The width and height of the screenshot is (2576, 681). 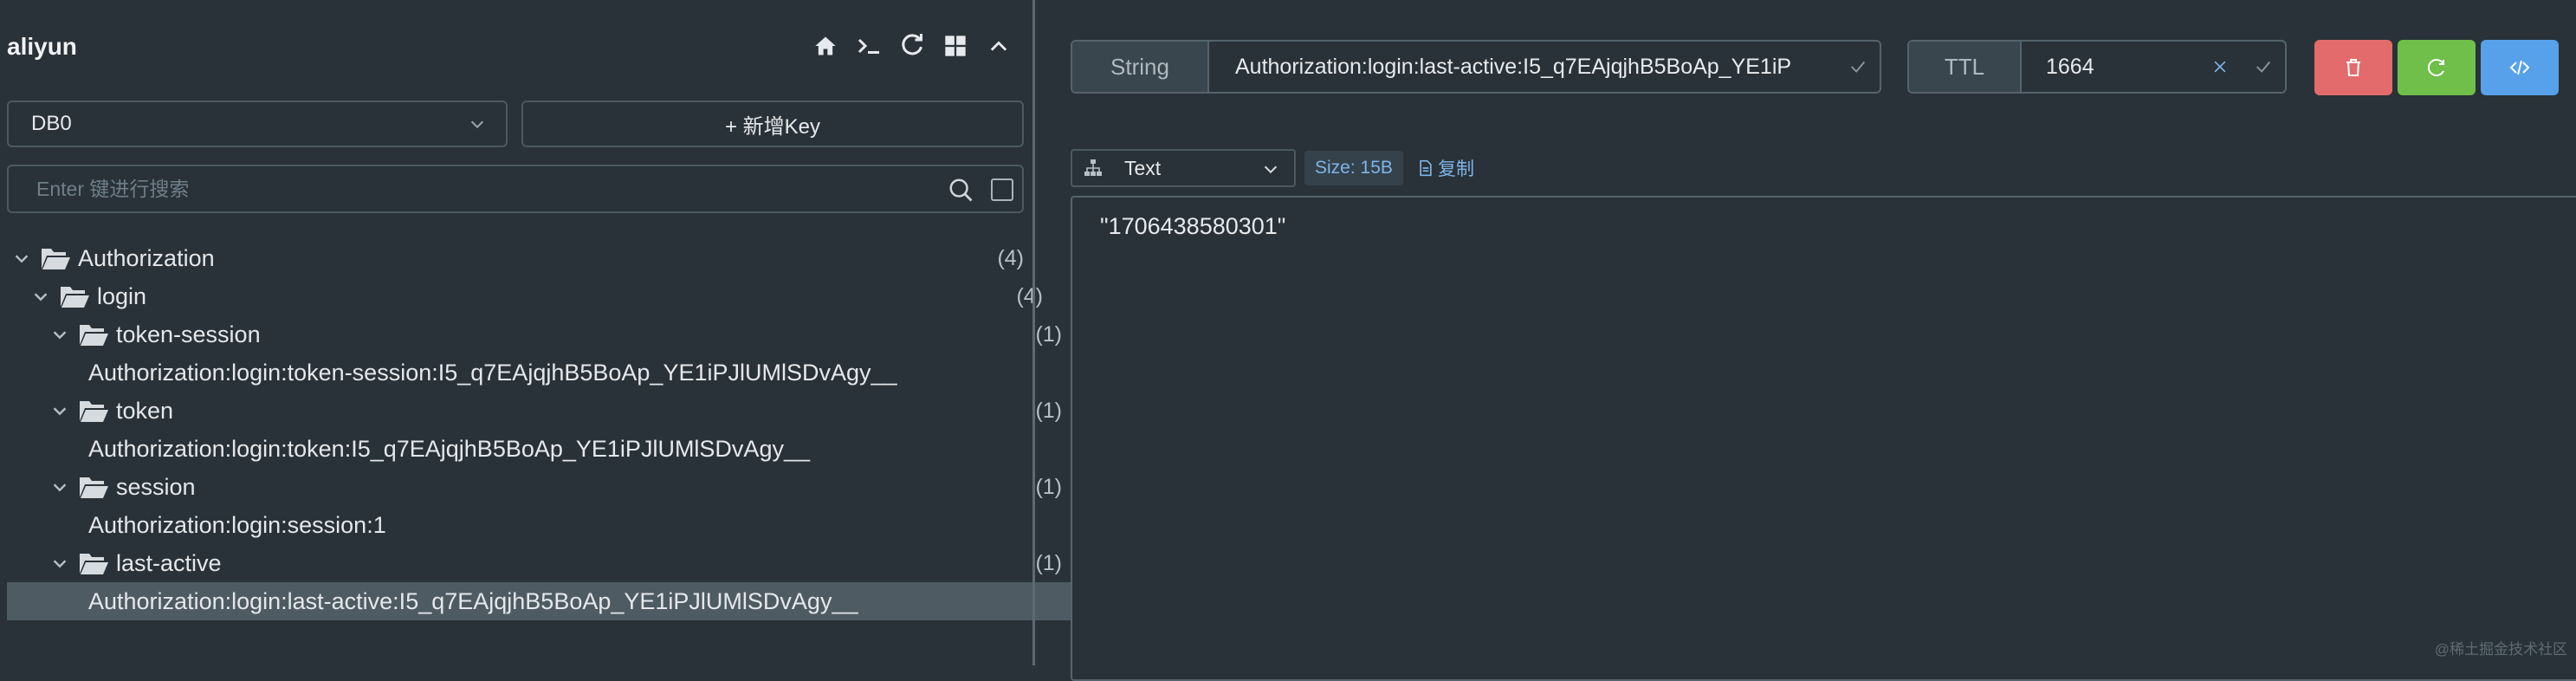 I want to click on tree-key: Authorization:login:session:1, so click(x=556, y=525).